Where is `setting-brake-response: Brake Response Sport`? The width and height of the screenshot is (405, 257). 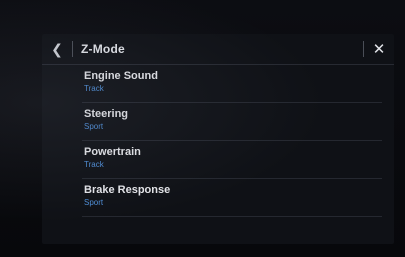 setting-brake-response: Brake Response Sport is located at coordinates (232, 198).